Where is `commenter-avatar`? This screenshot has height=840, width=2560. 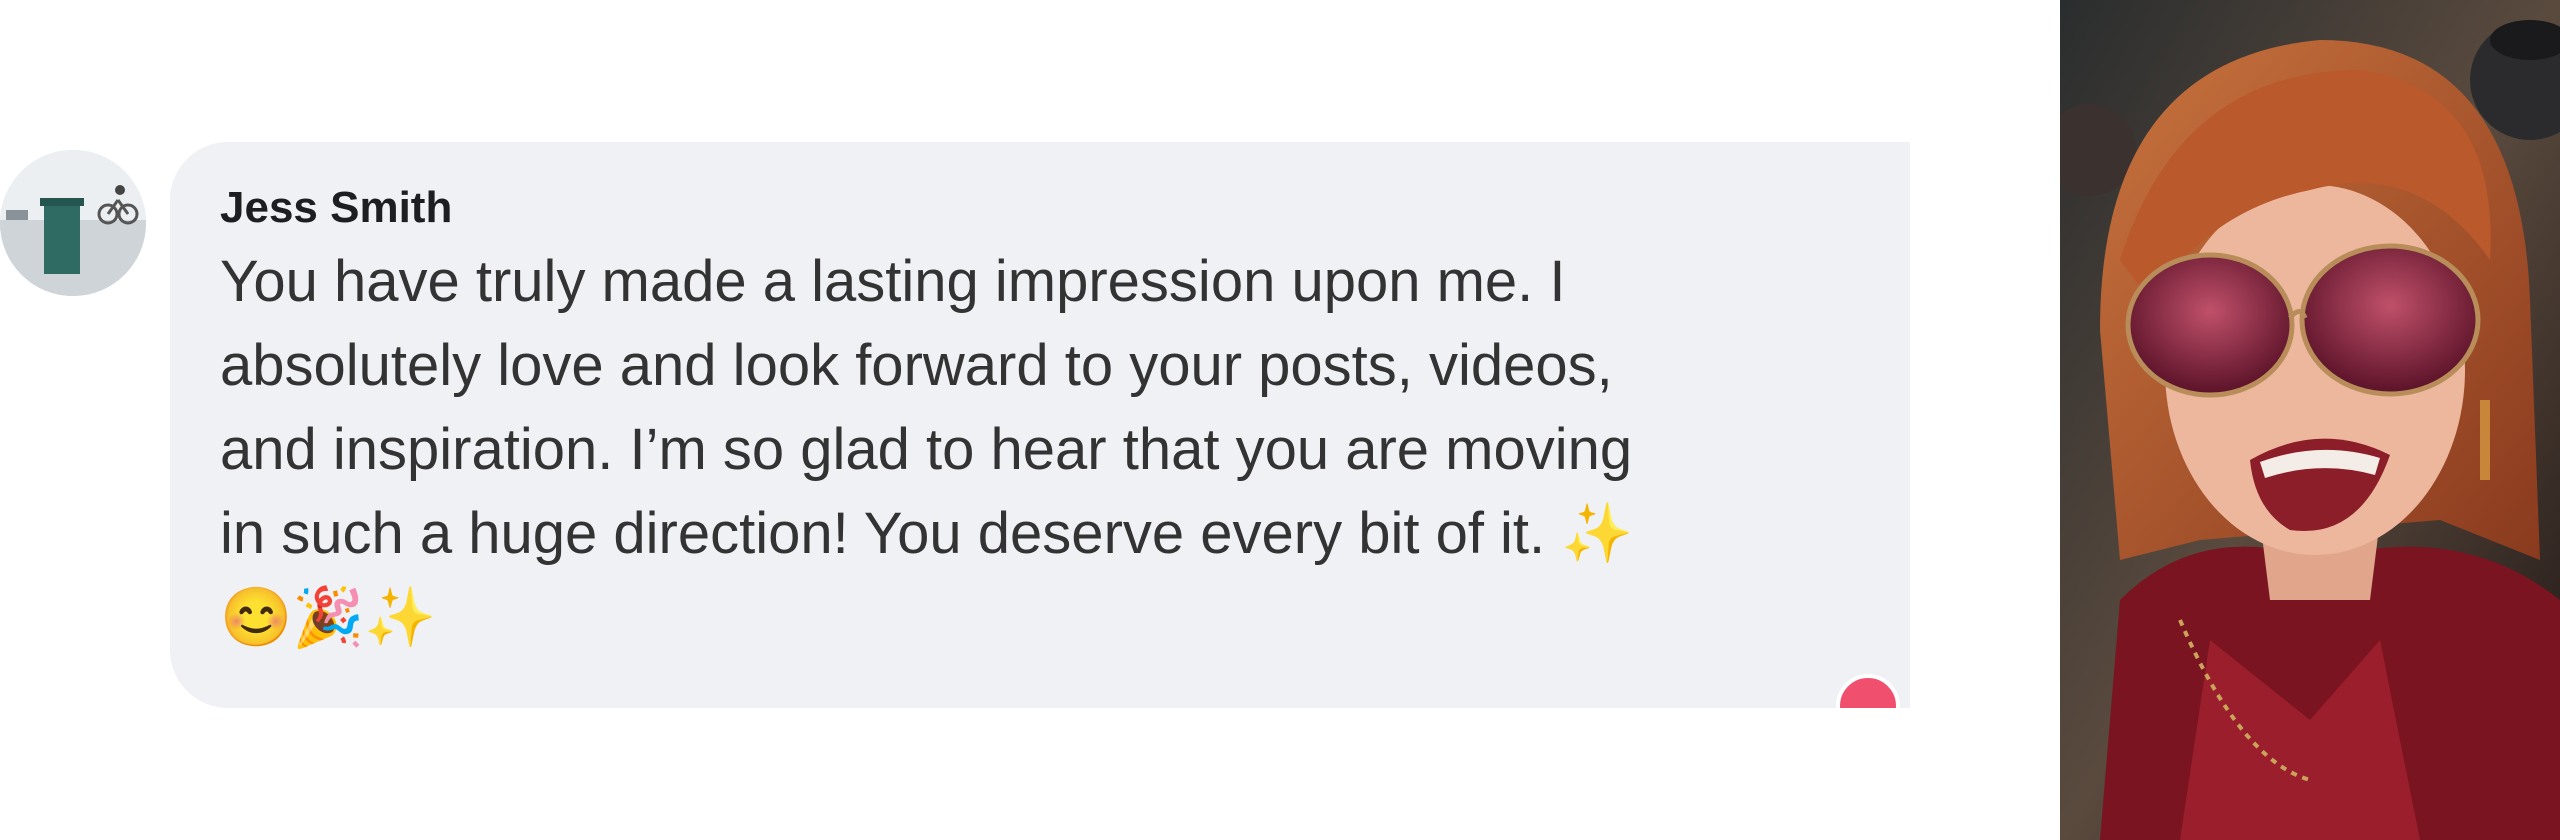 commenter-avatar is located at coordinates (73, 223).